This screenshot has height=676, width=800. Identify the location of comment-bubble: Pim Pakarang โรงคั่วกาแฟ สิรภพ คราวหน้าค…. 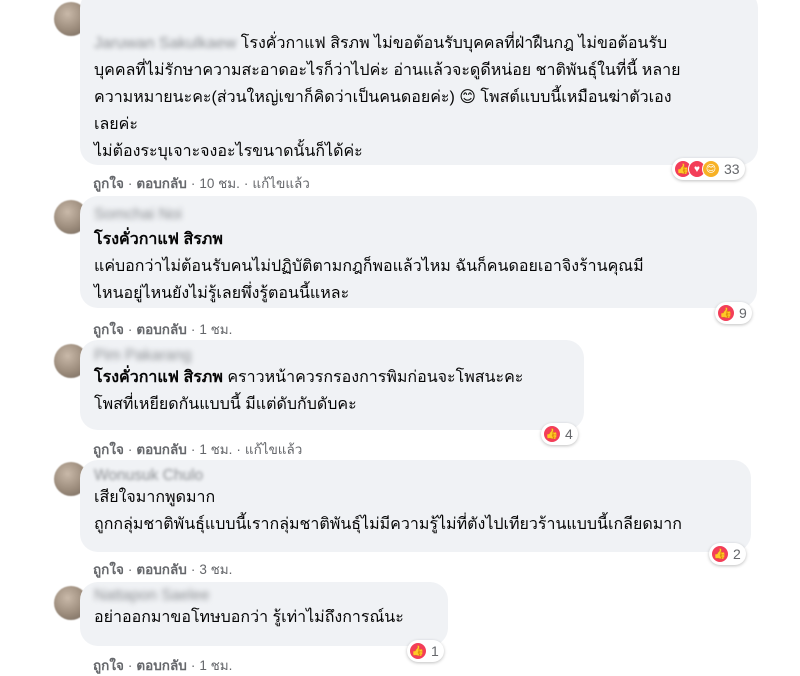
(332, 385).